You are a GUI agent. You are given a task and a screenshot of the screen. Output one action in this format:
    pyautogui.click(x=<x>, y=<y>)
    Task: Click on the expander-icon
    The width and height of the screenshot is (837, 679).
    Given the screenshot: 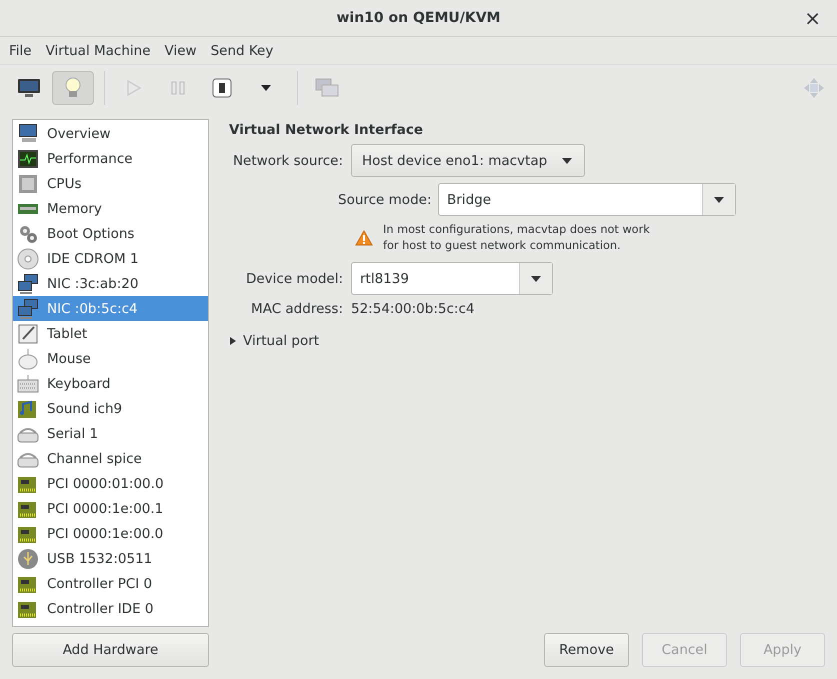 What is the action you would take?
    pyautogui.click(x=233, y=341)
    